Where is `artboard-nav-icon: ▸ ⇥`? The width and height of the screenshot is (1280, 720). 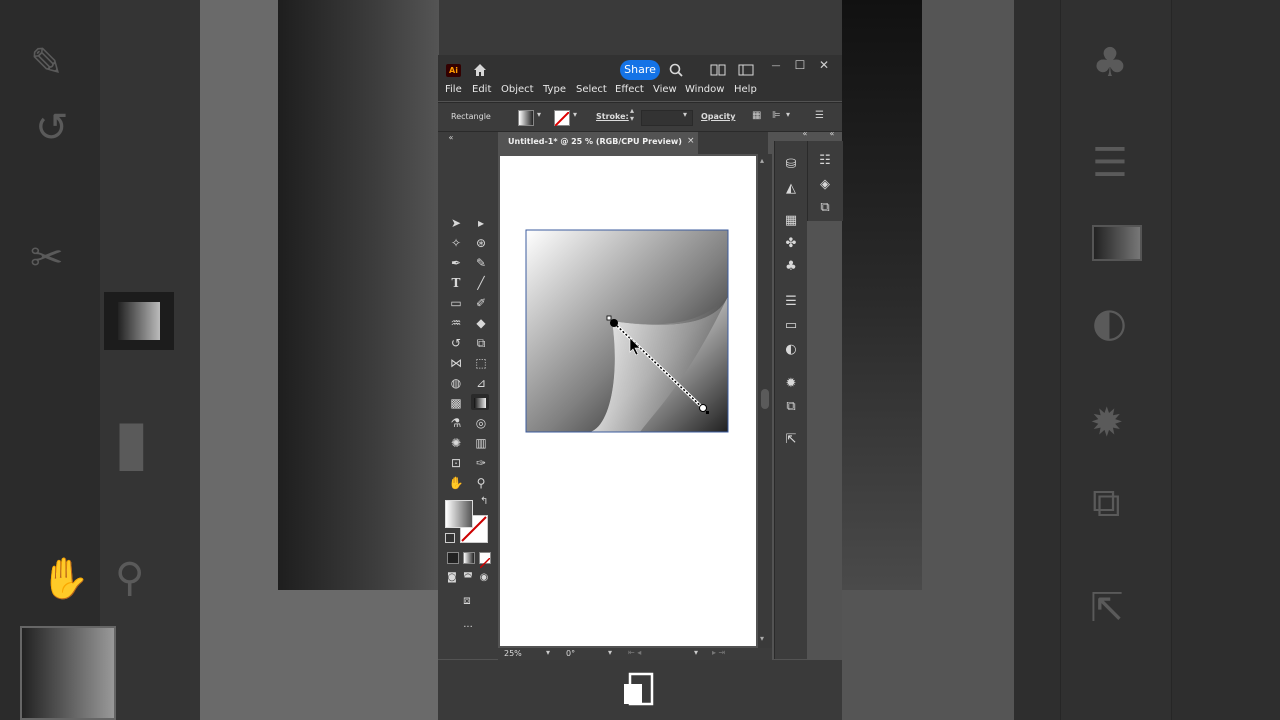
artboard-nav-icon: ▸ ⇥ is located at coordinates (718, 652).